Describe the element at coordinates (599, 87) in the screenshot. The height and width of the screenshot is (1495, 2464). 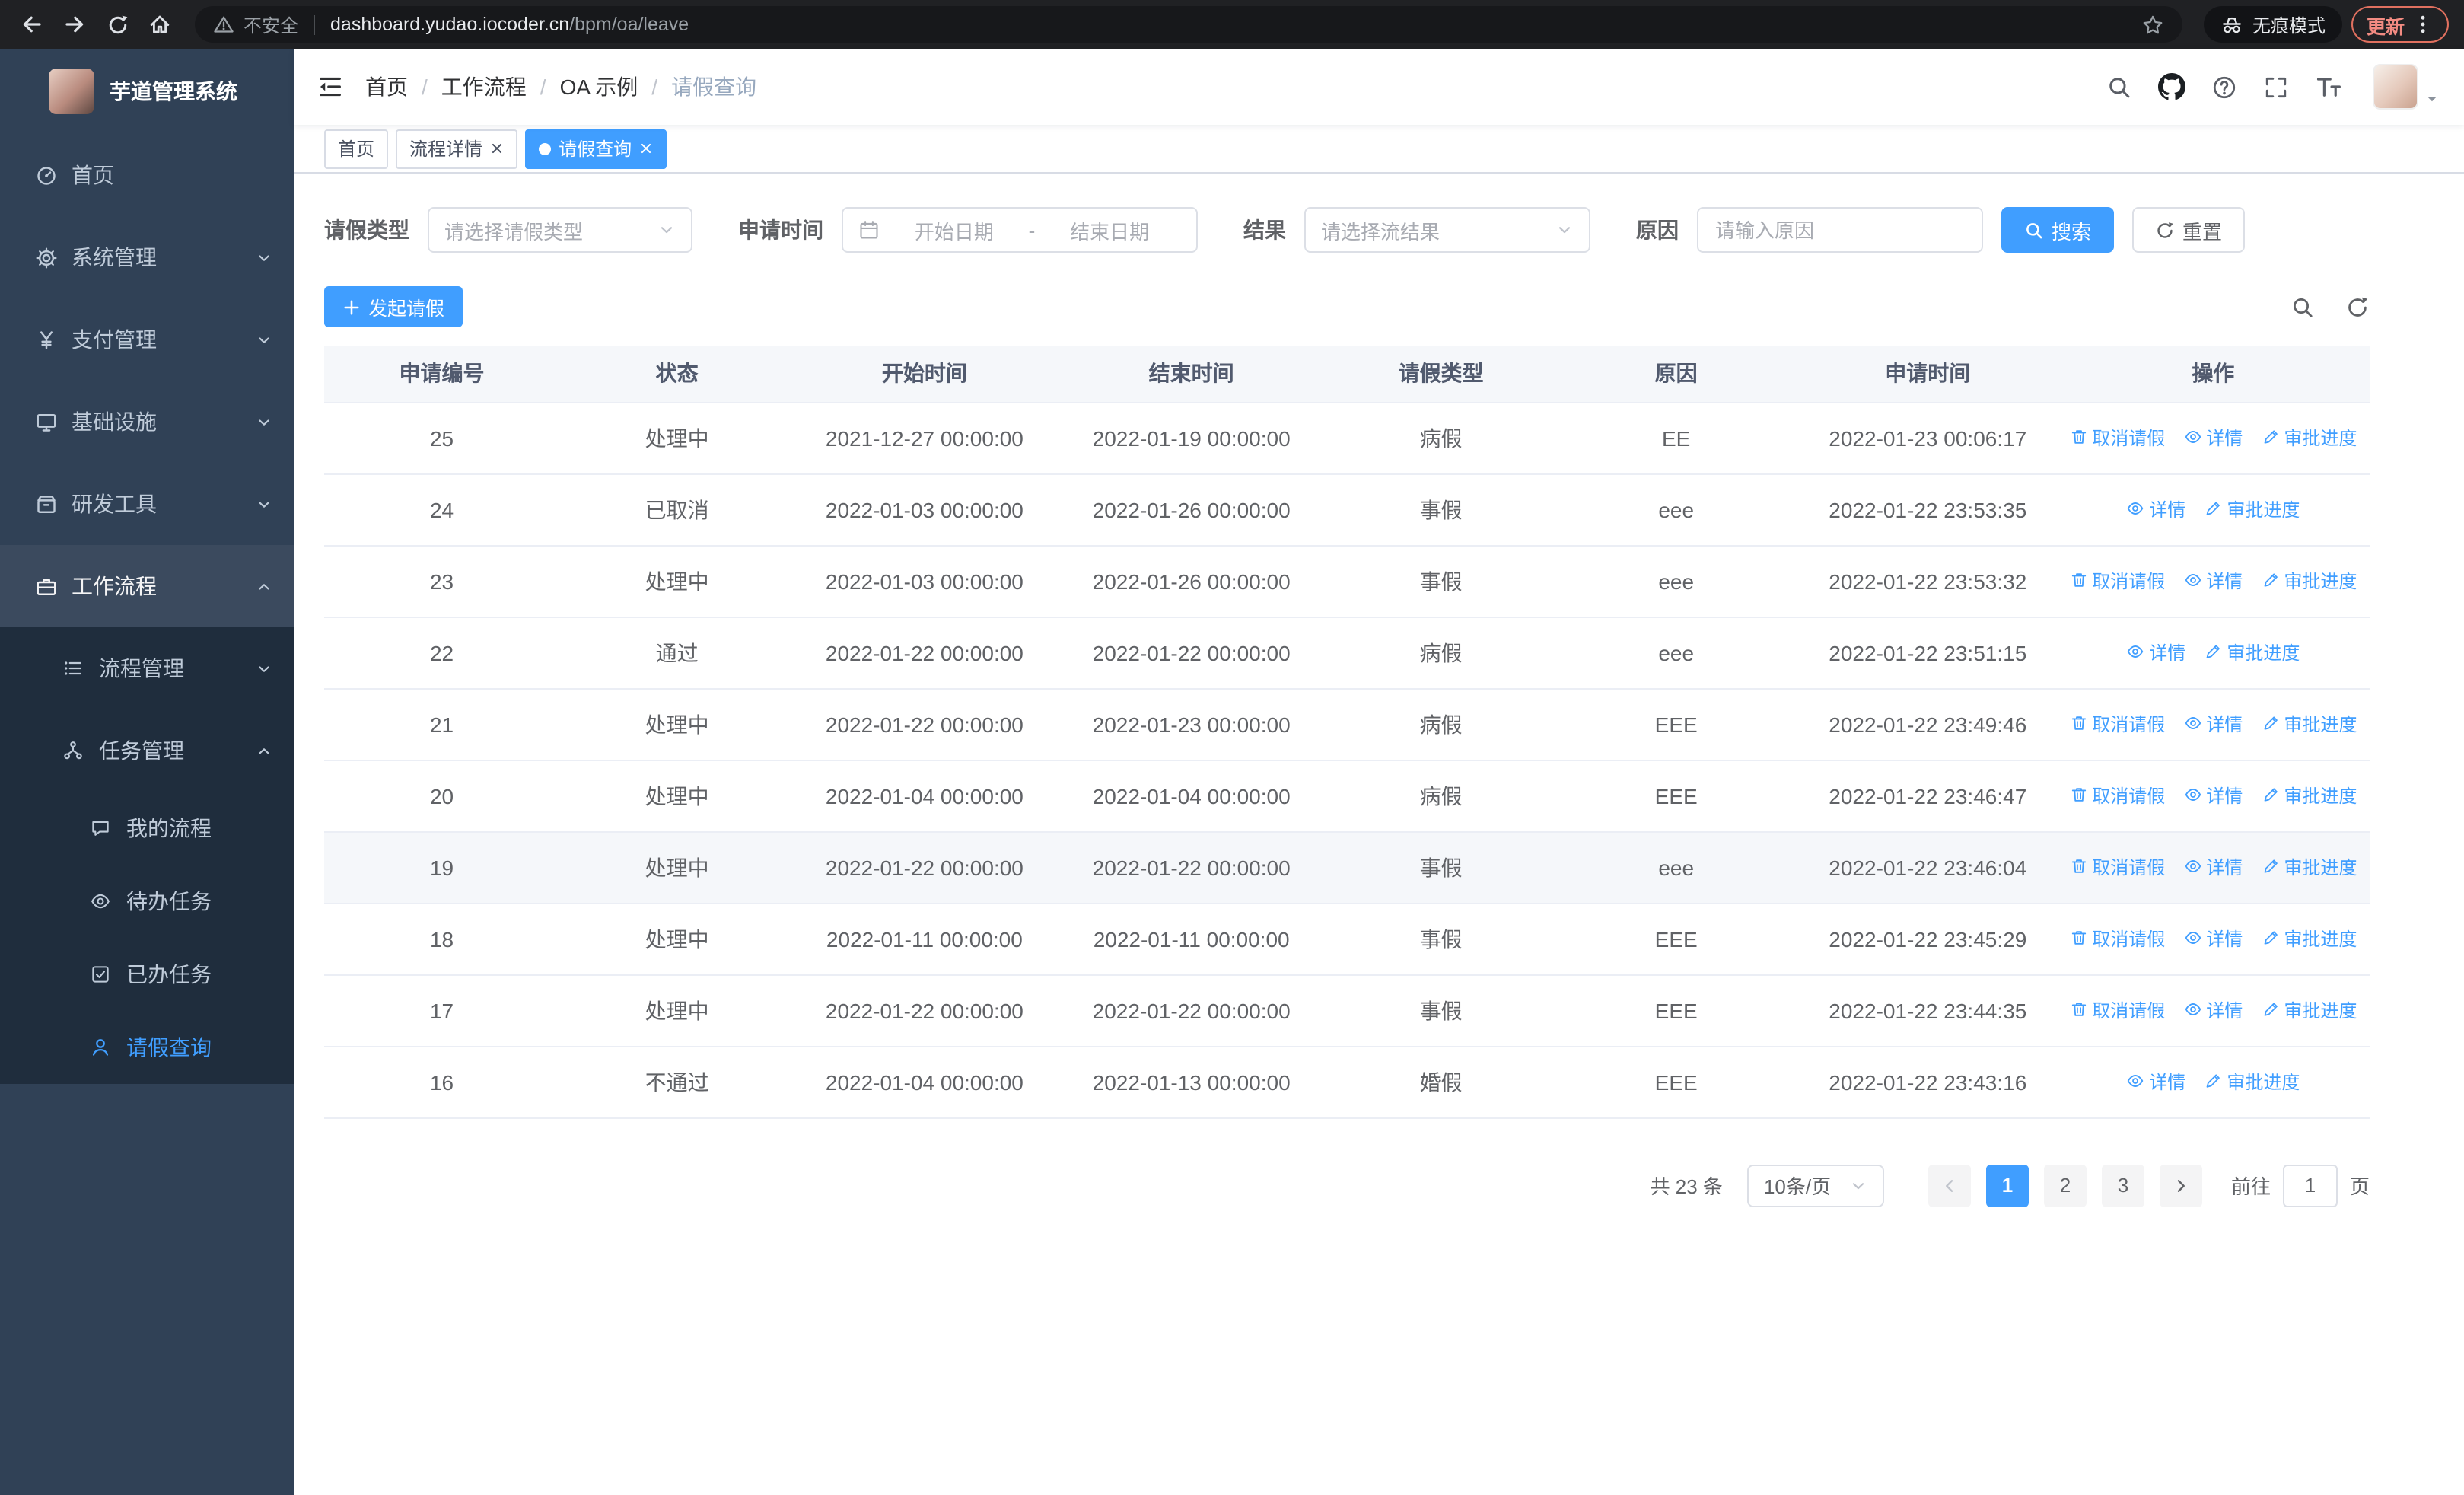
I see `breadcrumb-item-oa-example: OA 示例` at that location.